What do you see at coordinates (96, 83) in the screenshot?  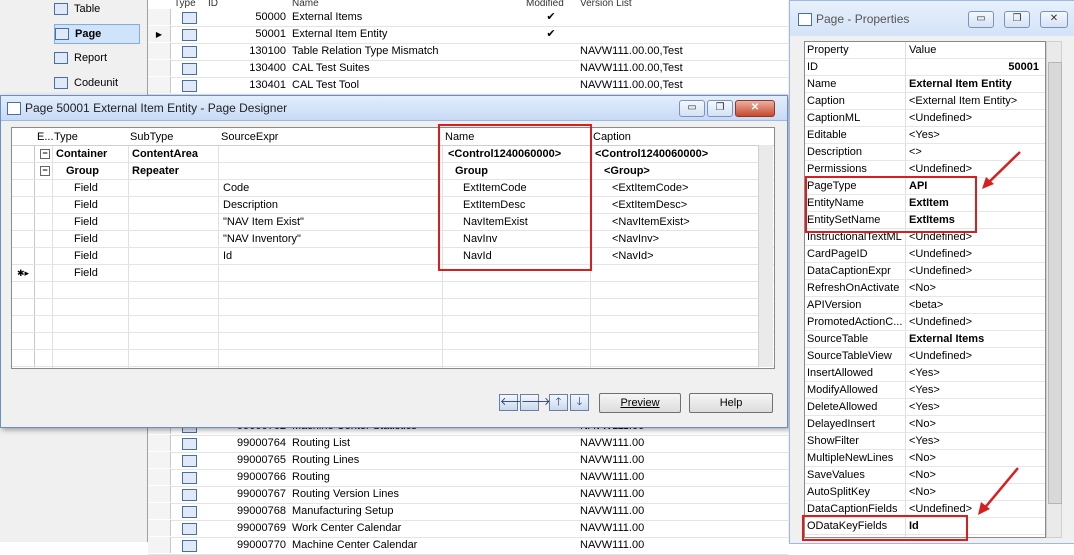 I see `nav-item-codeunit: Codeunit` at bounding box center [96, 83].